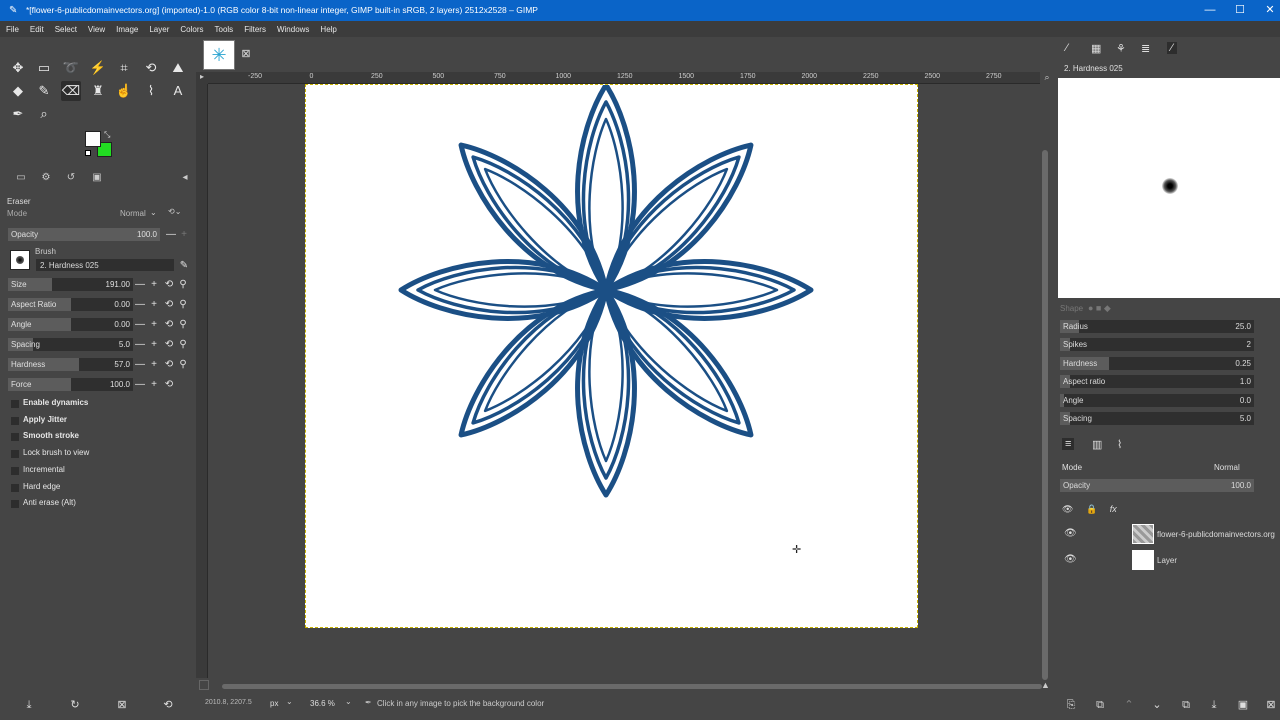 Image resolution: width=1280 pixels, height=720 pixels. Describe the element at coordinates (1145, 48) in the screenshot. I see `gradient-tab-icon: ≣` at that location.